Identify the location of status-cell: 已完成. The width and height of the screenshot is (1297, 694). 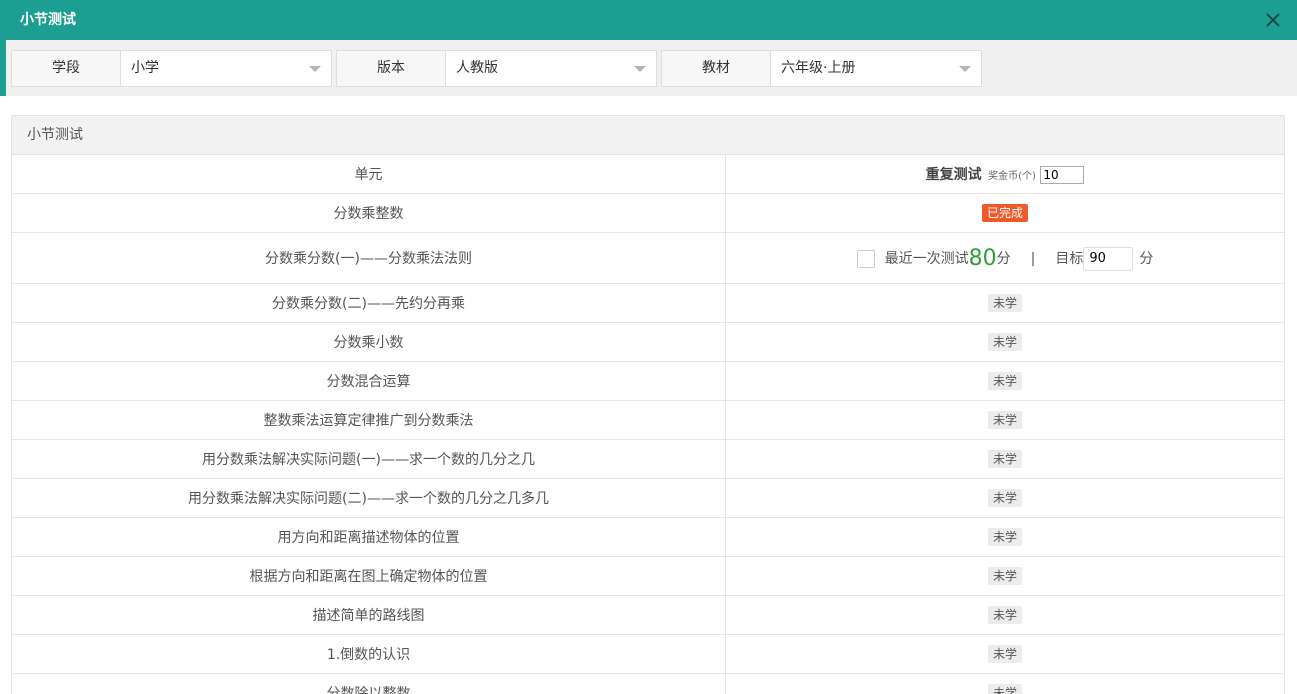
(1005, 213).